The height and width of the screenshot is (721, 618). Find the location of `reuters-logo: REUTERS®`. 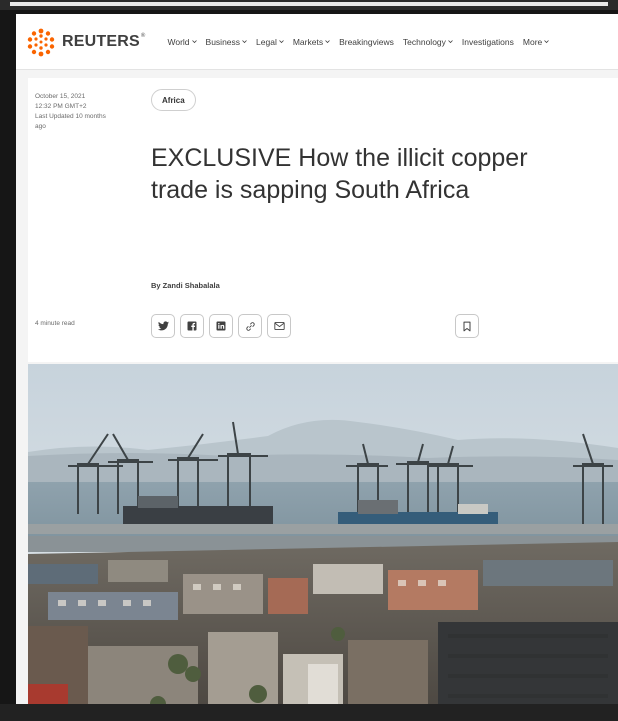

reuters-logo: REUTERS® is located at coordinates (85, 42).